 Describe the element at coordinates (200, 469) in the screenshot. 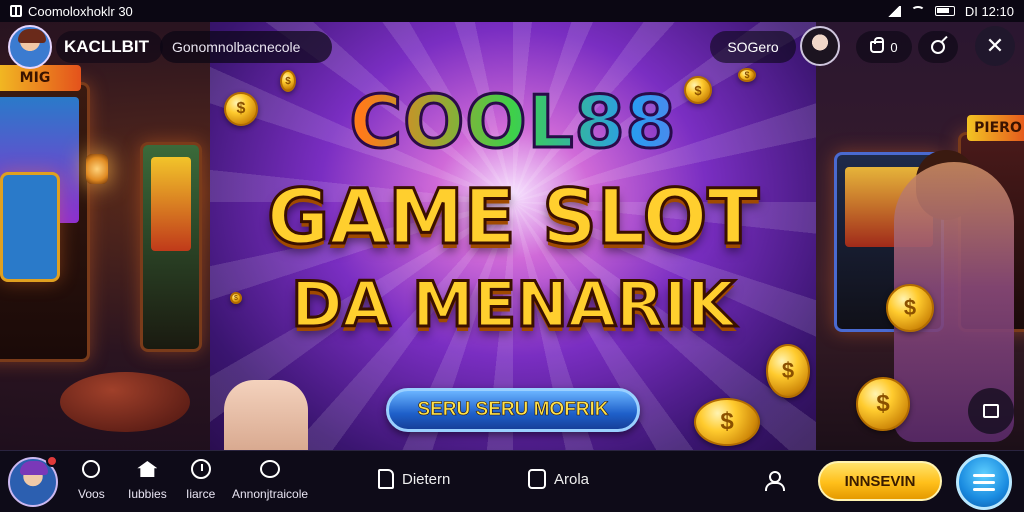

I see `clock-icon` at that location.